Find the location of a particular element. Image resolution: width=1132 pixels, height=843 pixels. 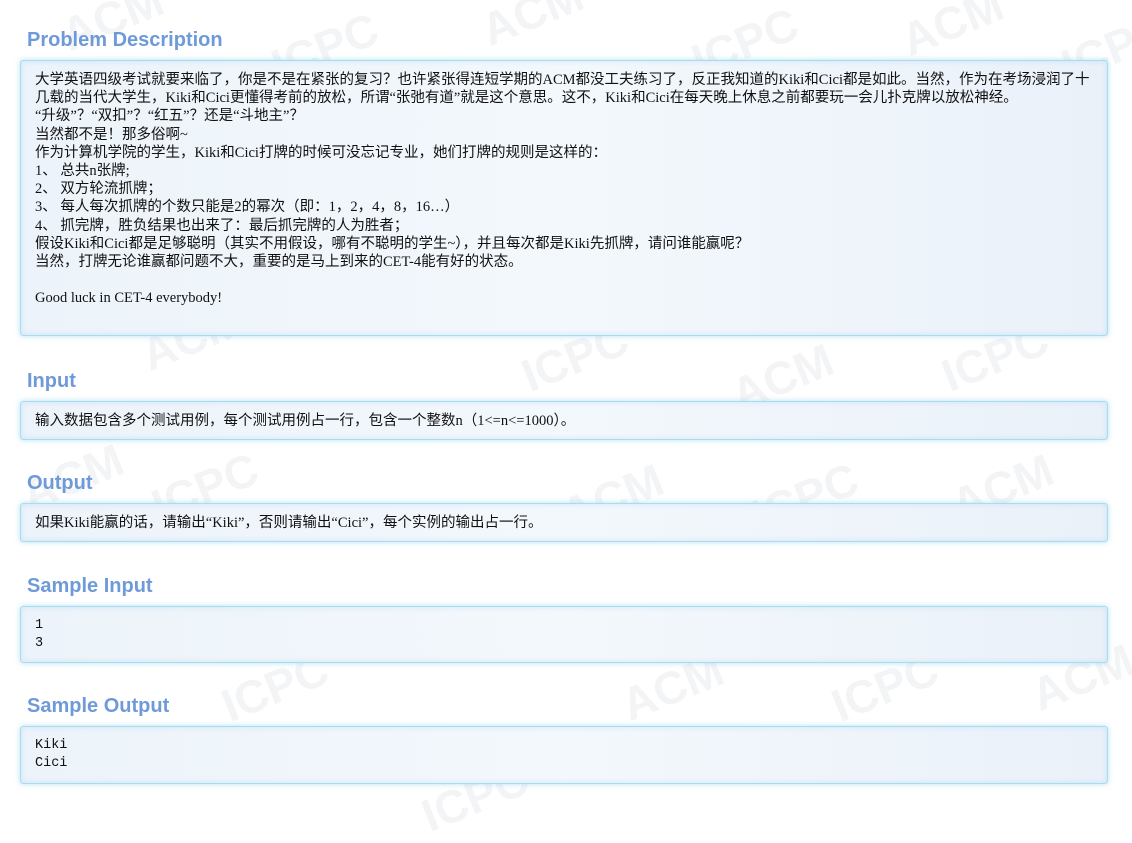

sample-input-line: 1 is located at coordinates (39, 625).